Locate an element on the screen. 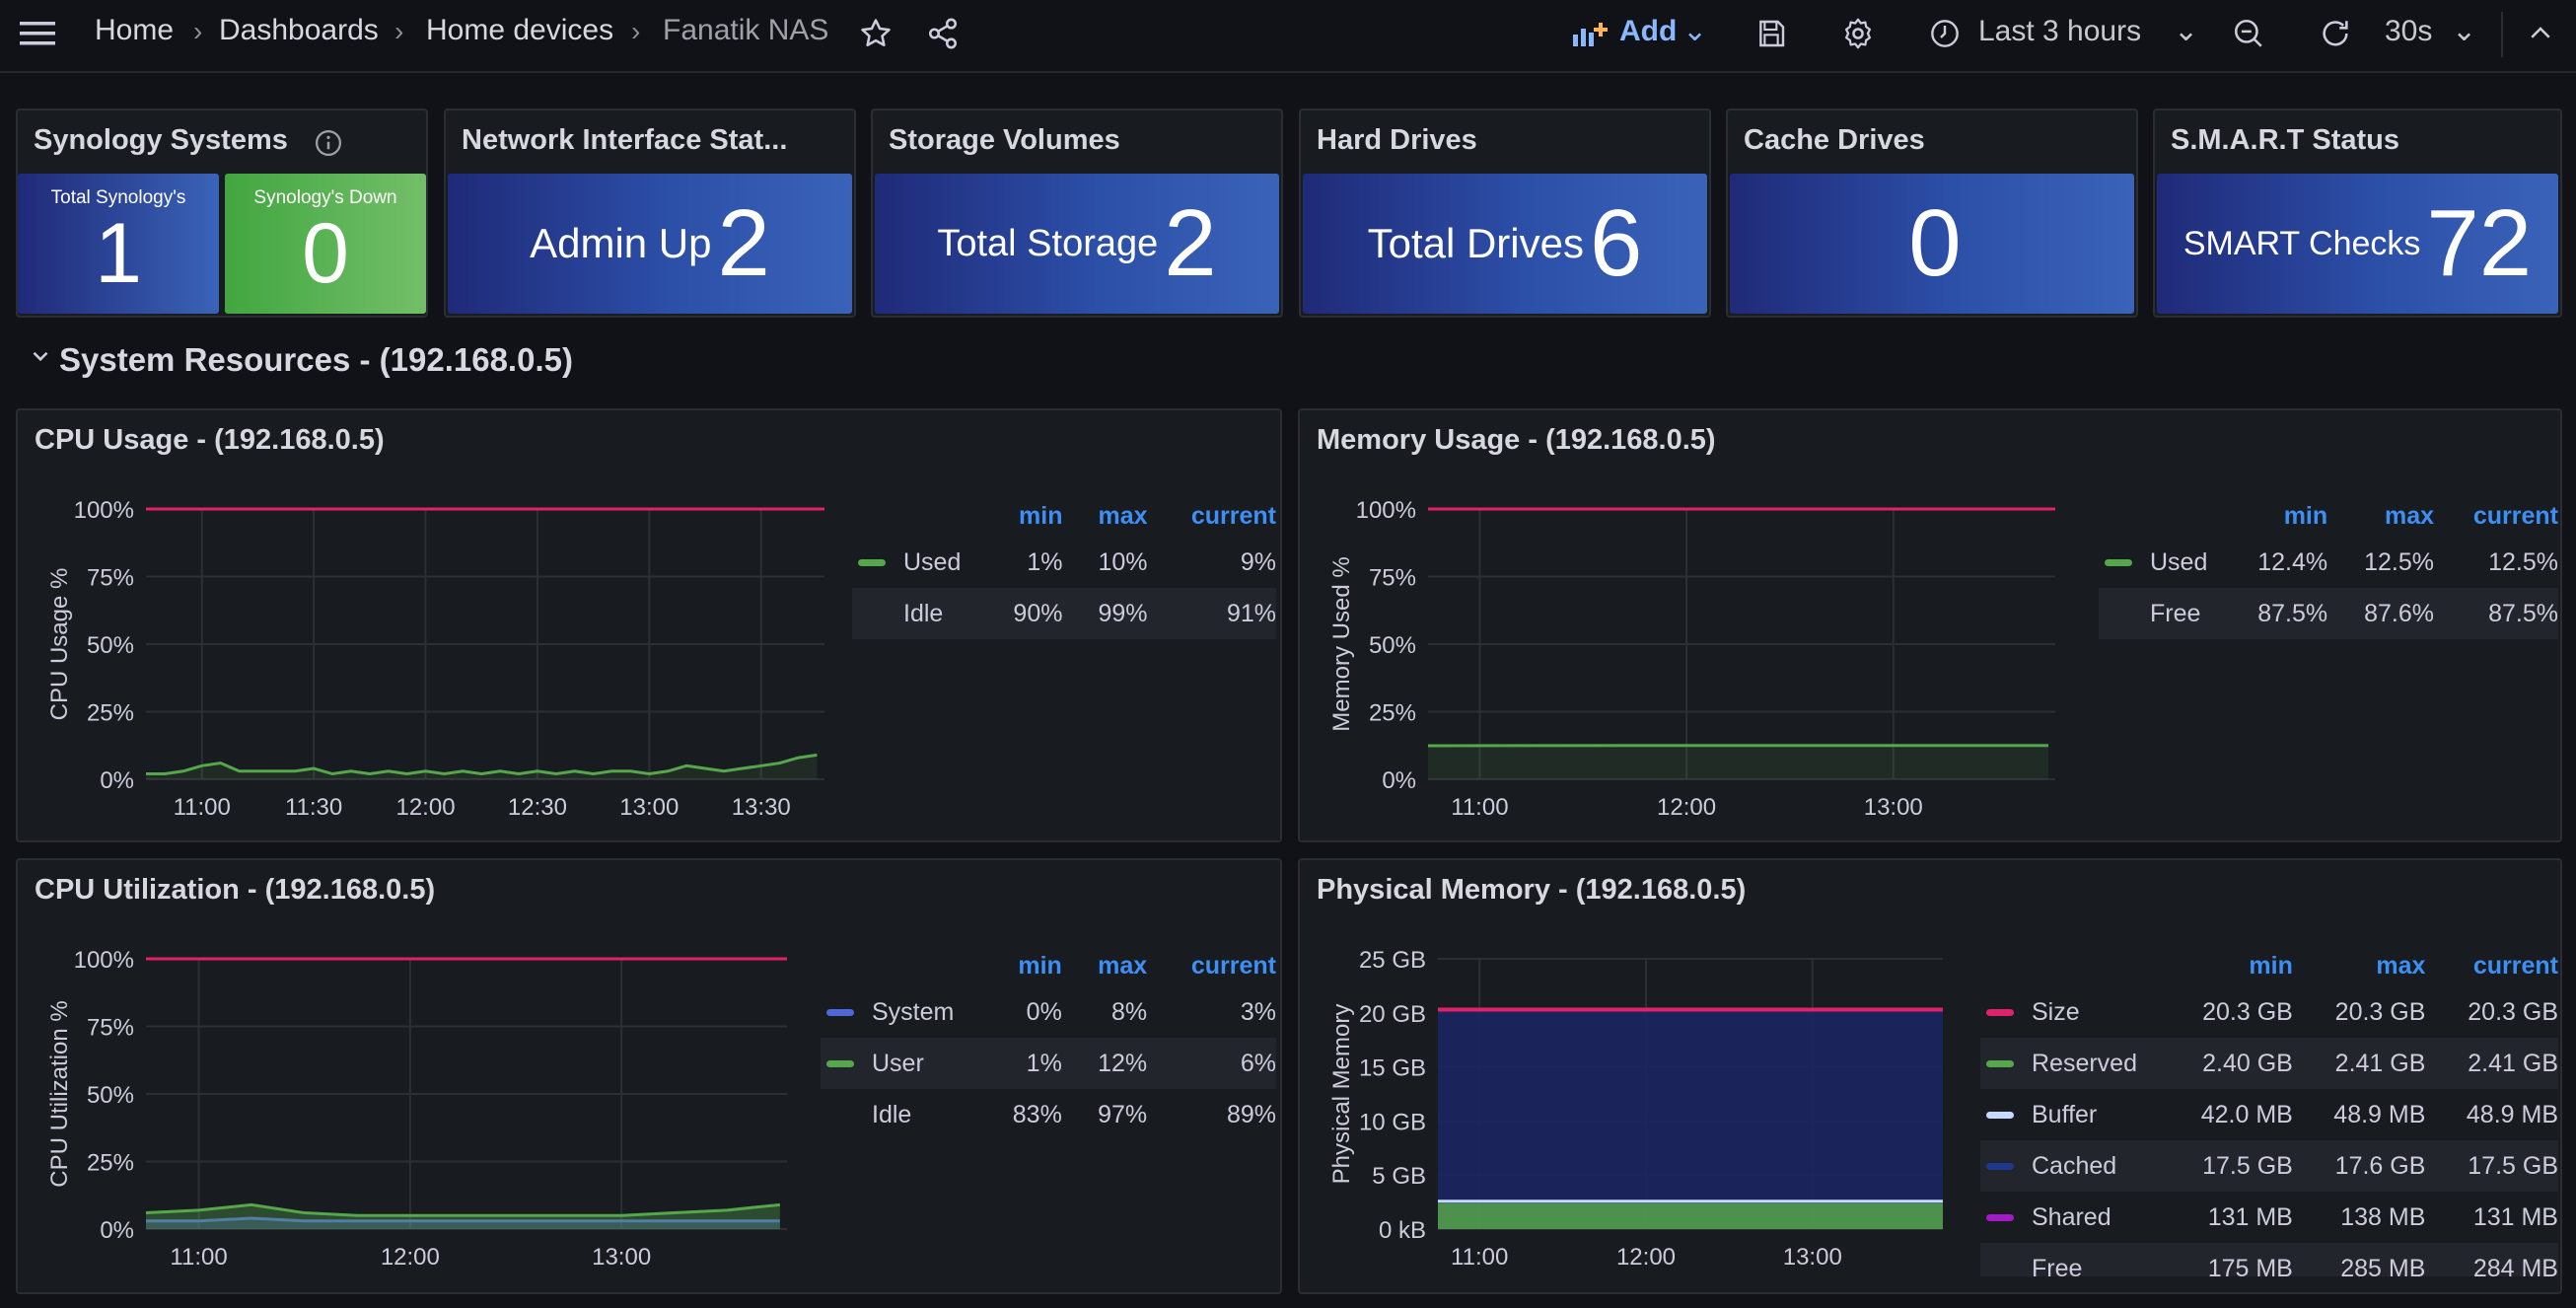 The height and width of the screenshot is (1308, 2576). x-tick-label: 12:00 is located at coordinates (410, 1258).